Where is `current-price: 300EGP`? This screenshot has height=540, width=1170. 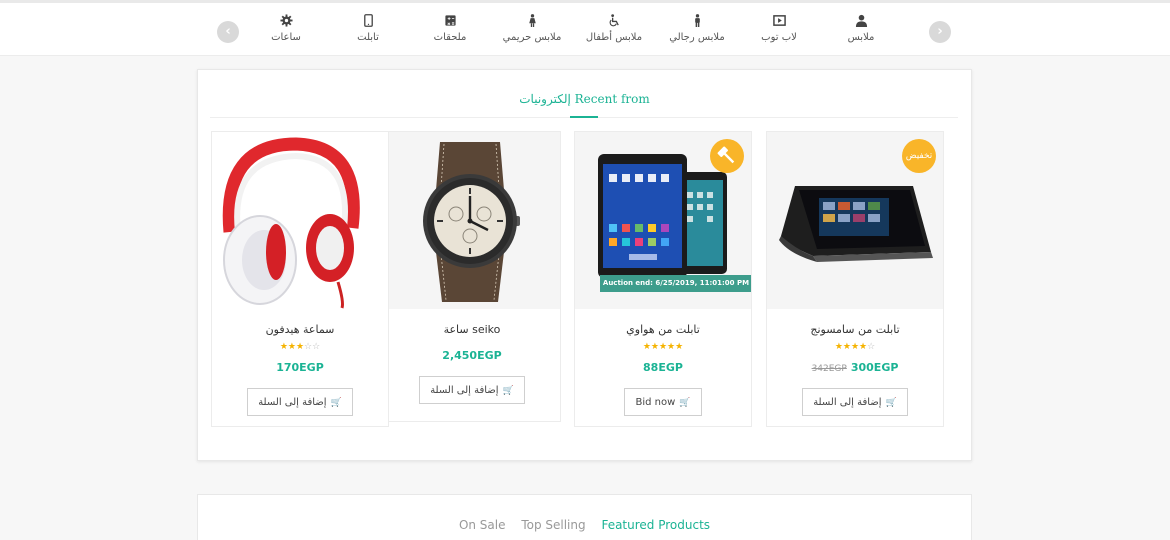 current-price: 300EGP is located at coordinates (874, 367).